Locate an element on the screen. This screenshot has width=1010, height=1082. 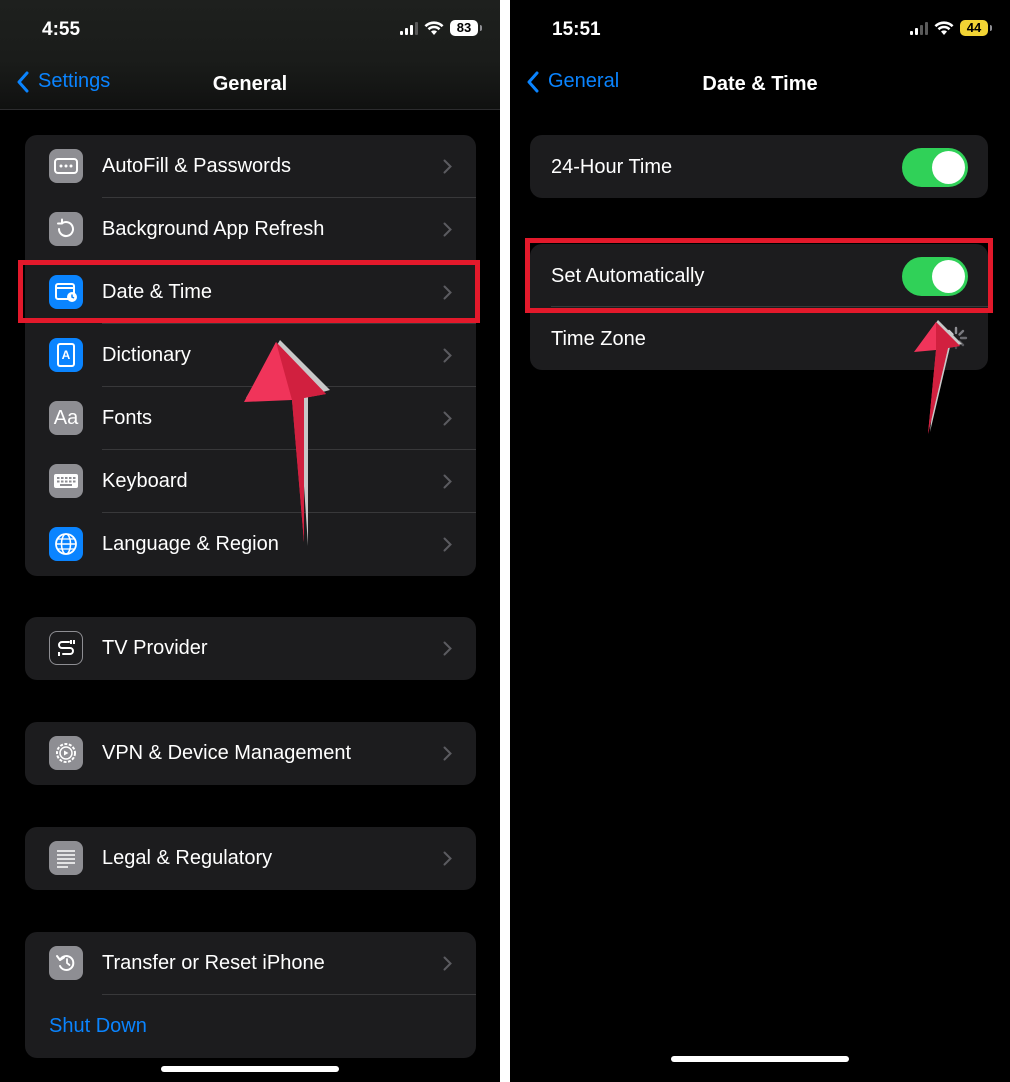
page-title: General is located at coordinates (250, 84).